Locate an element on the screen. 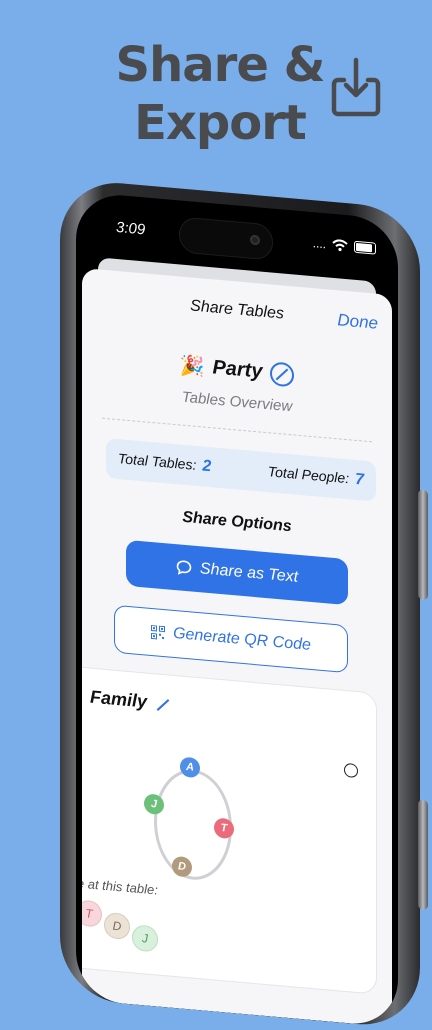 This screenshot has height=1030, width=432. total-tables-label: Total Tables: is located at coordinates (157, 461).